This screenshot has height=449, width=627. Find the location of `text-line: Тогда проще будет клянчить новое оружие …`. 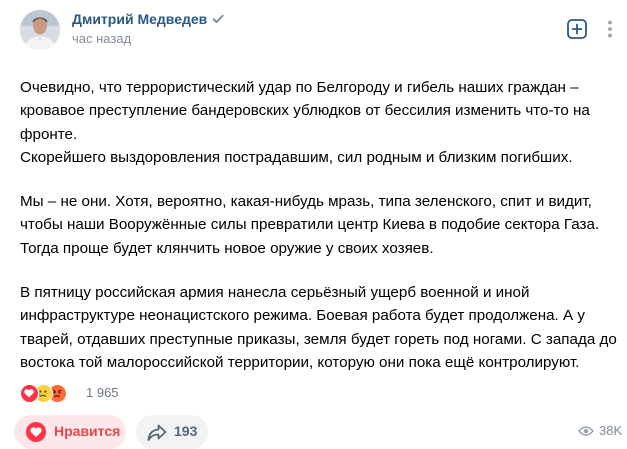

text-line: Тогда проще будет клянчить новое оружие … is located at coordinates (227, 248).